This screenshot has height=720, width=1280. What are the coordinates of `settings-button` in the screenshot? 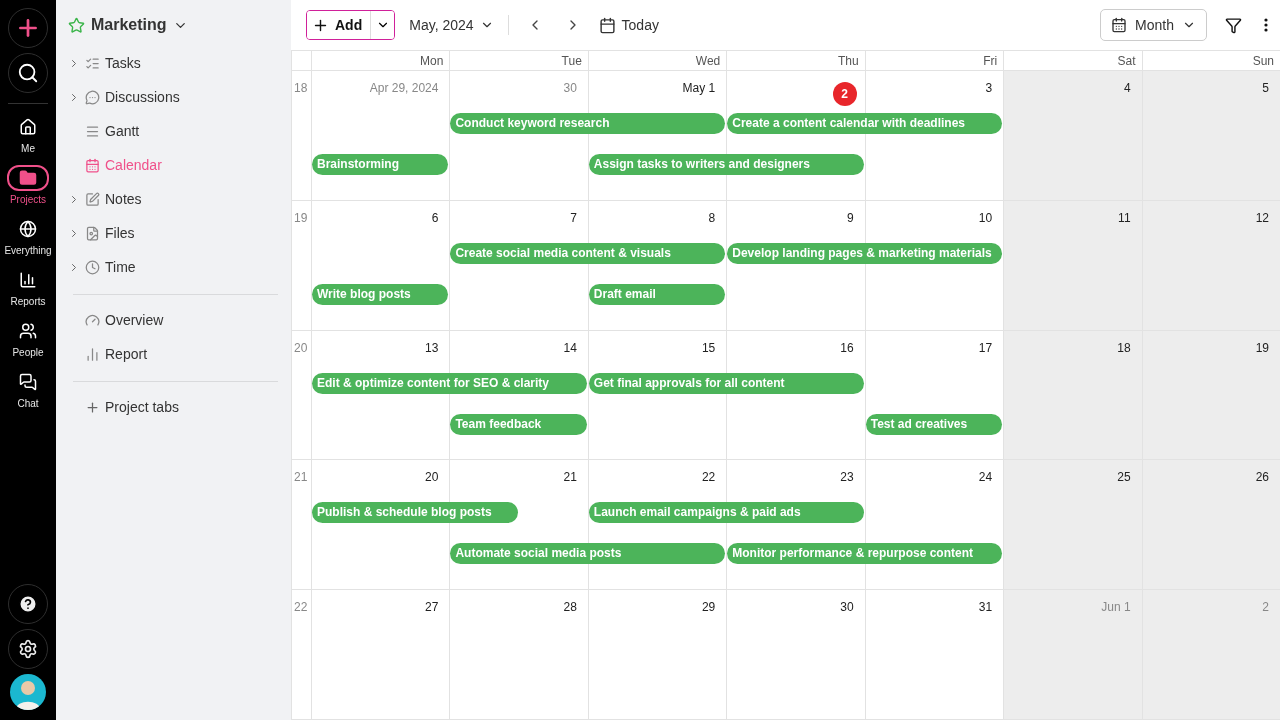 It's located at (28, 649).